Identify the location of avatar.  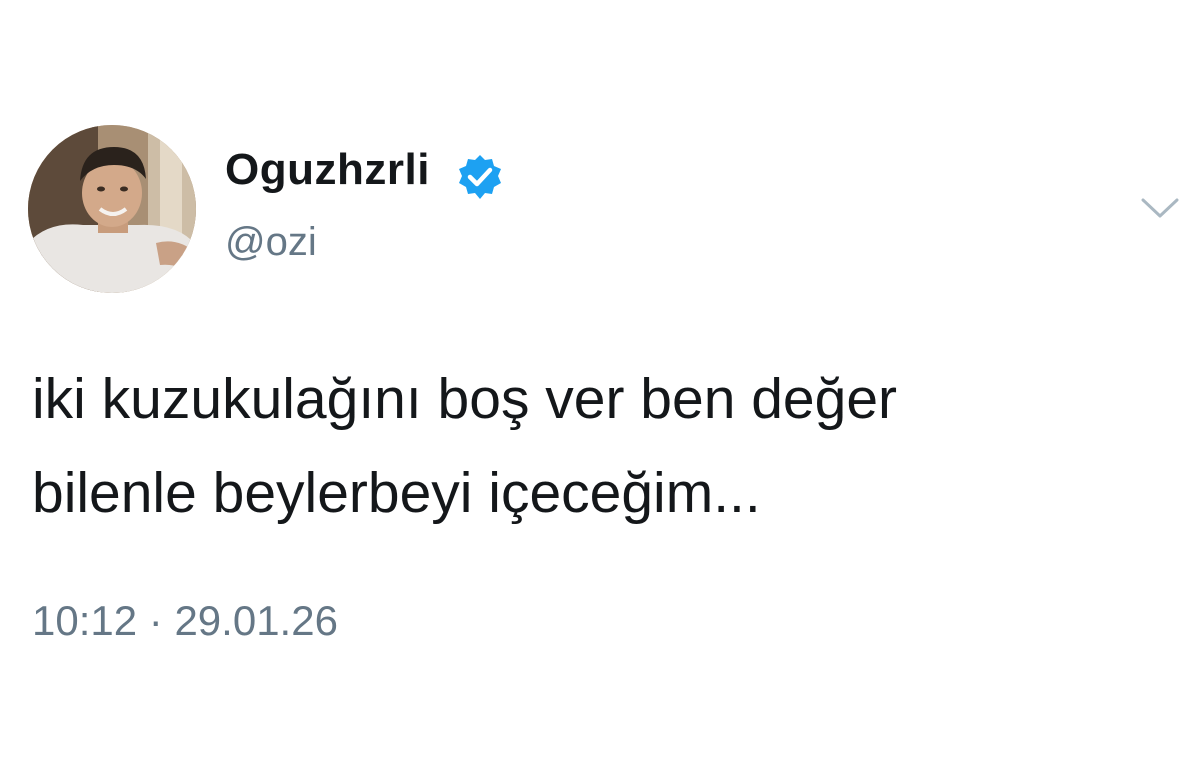
(112, 209).